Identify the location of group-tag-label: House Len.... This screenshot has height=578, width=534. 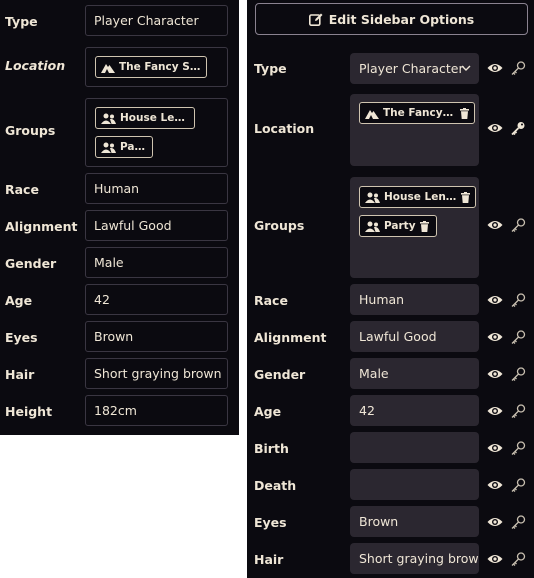
(420, 197).